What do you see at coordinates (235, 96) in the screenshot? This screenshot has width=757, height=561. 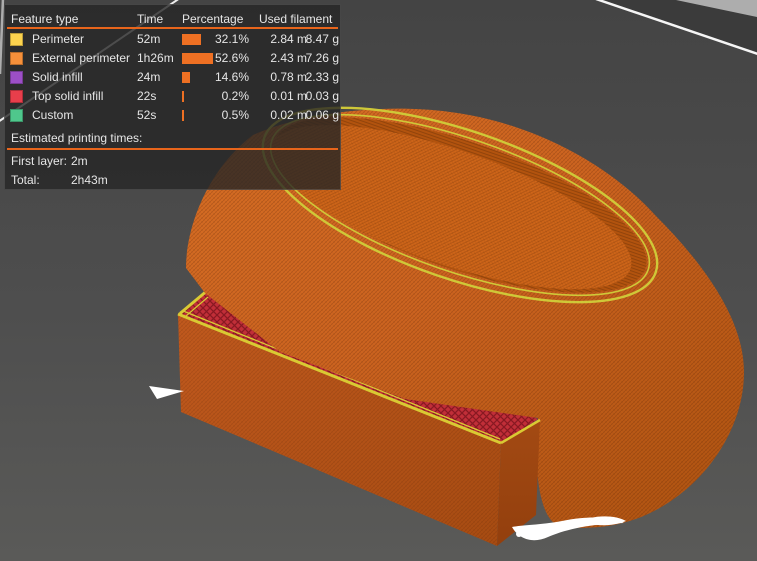 I see `feature-percent: 0.2%` at bounding box center [235, 96].